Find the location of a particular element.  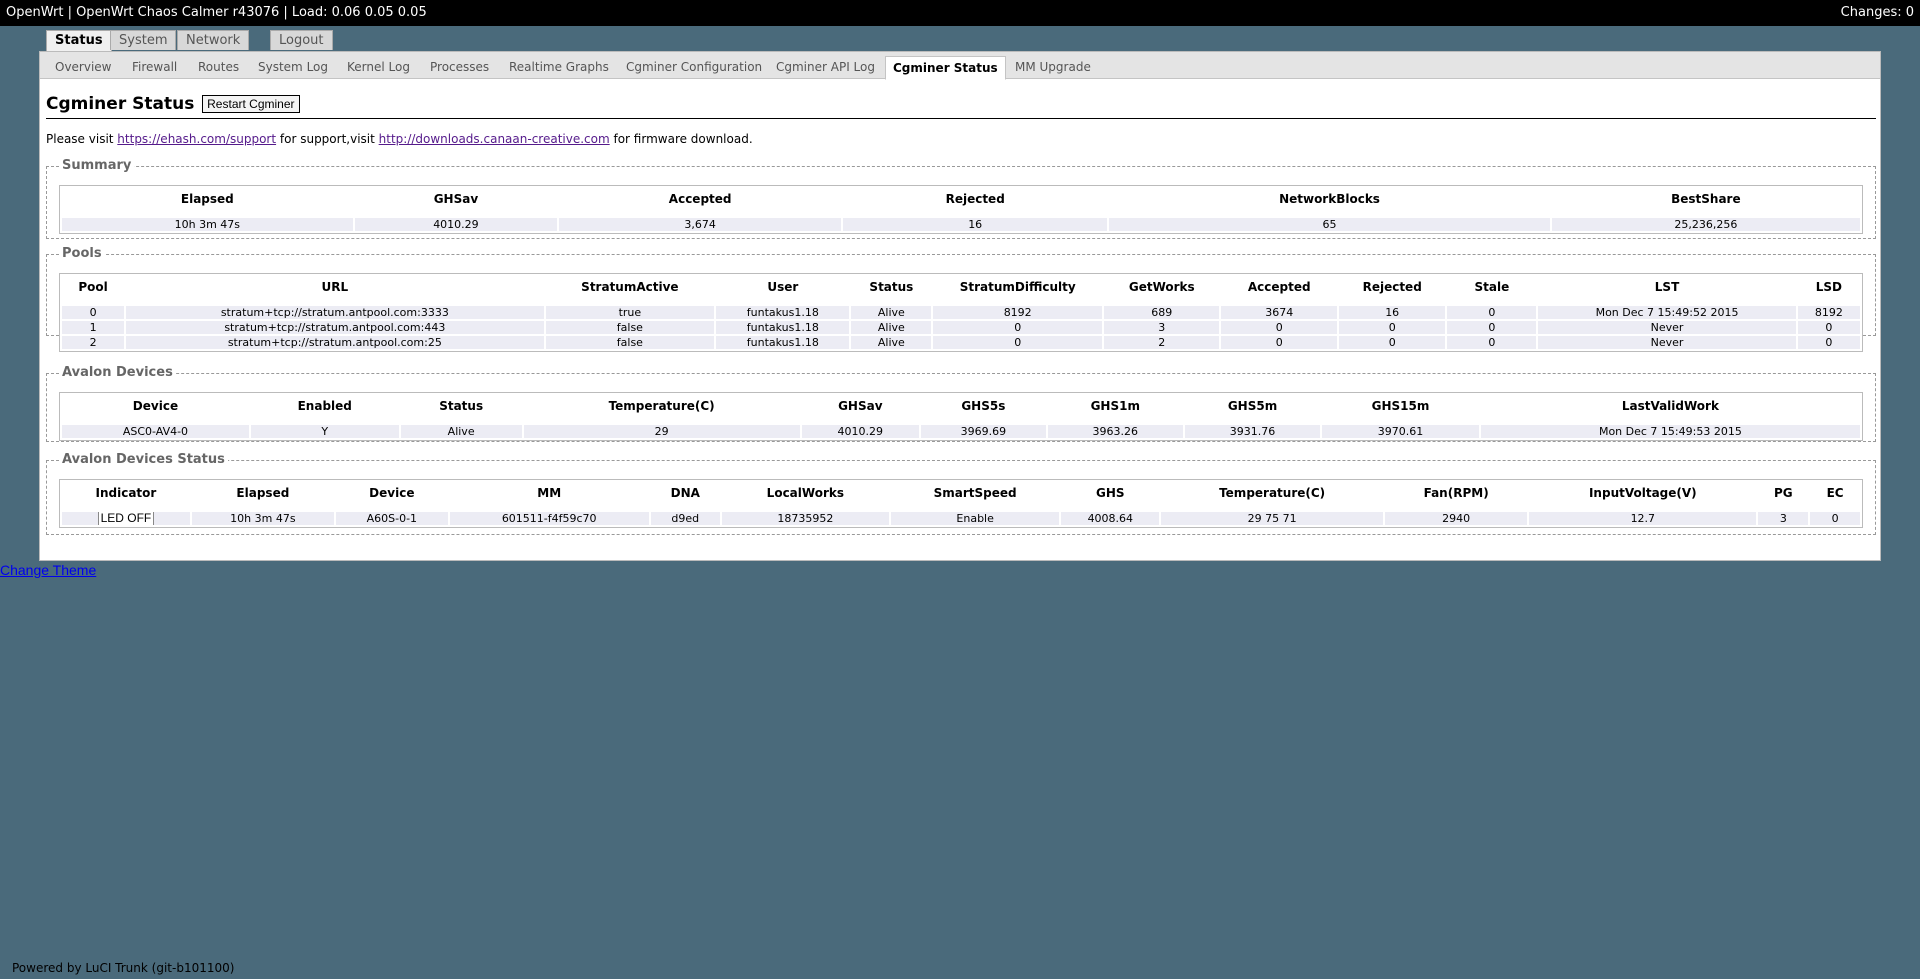

changes-count: Changes: 0 is located at coordinates (1877, 13).